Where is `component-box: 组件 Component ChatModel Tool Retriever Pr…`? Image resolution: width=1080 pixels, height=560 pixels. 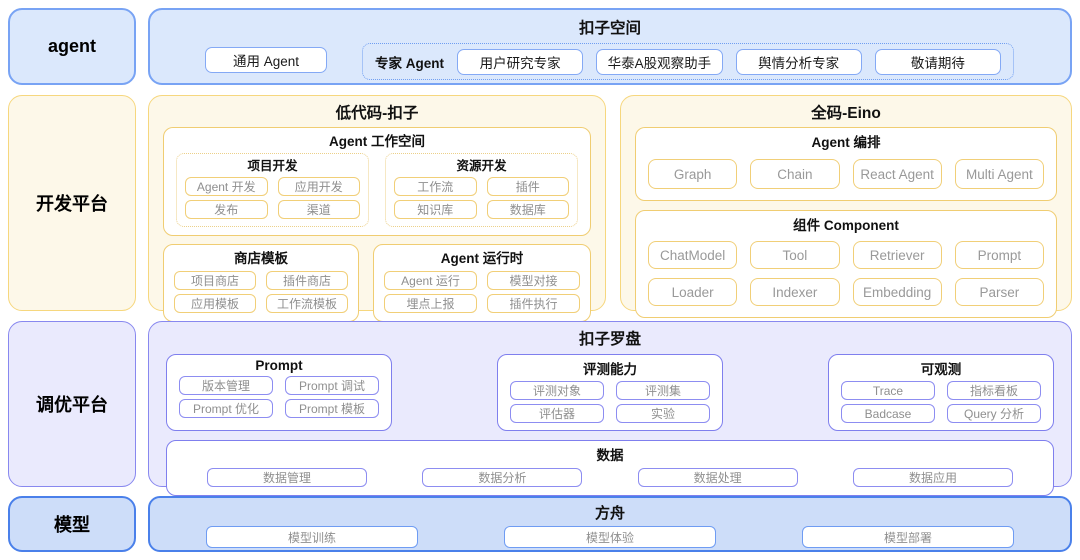 component-box: 组件 Component ChatModel Tool Retriever Pr… is located at coordinates (846, 264).